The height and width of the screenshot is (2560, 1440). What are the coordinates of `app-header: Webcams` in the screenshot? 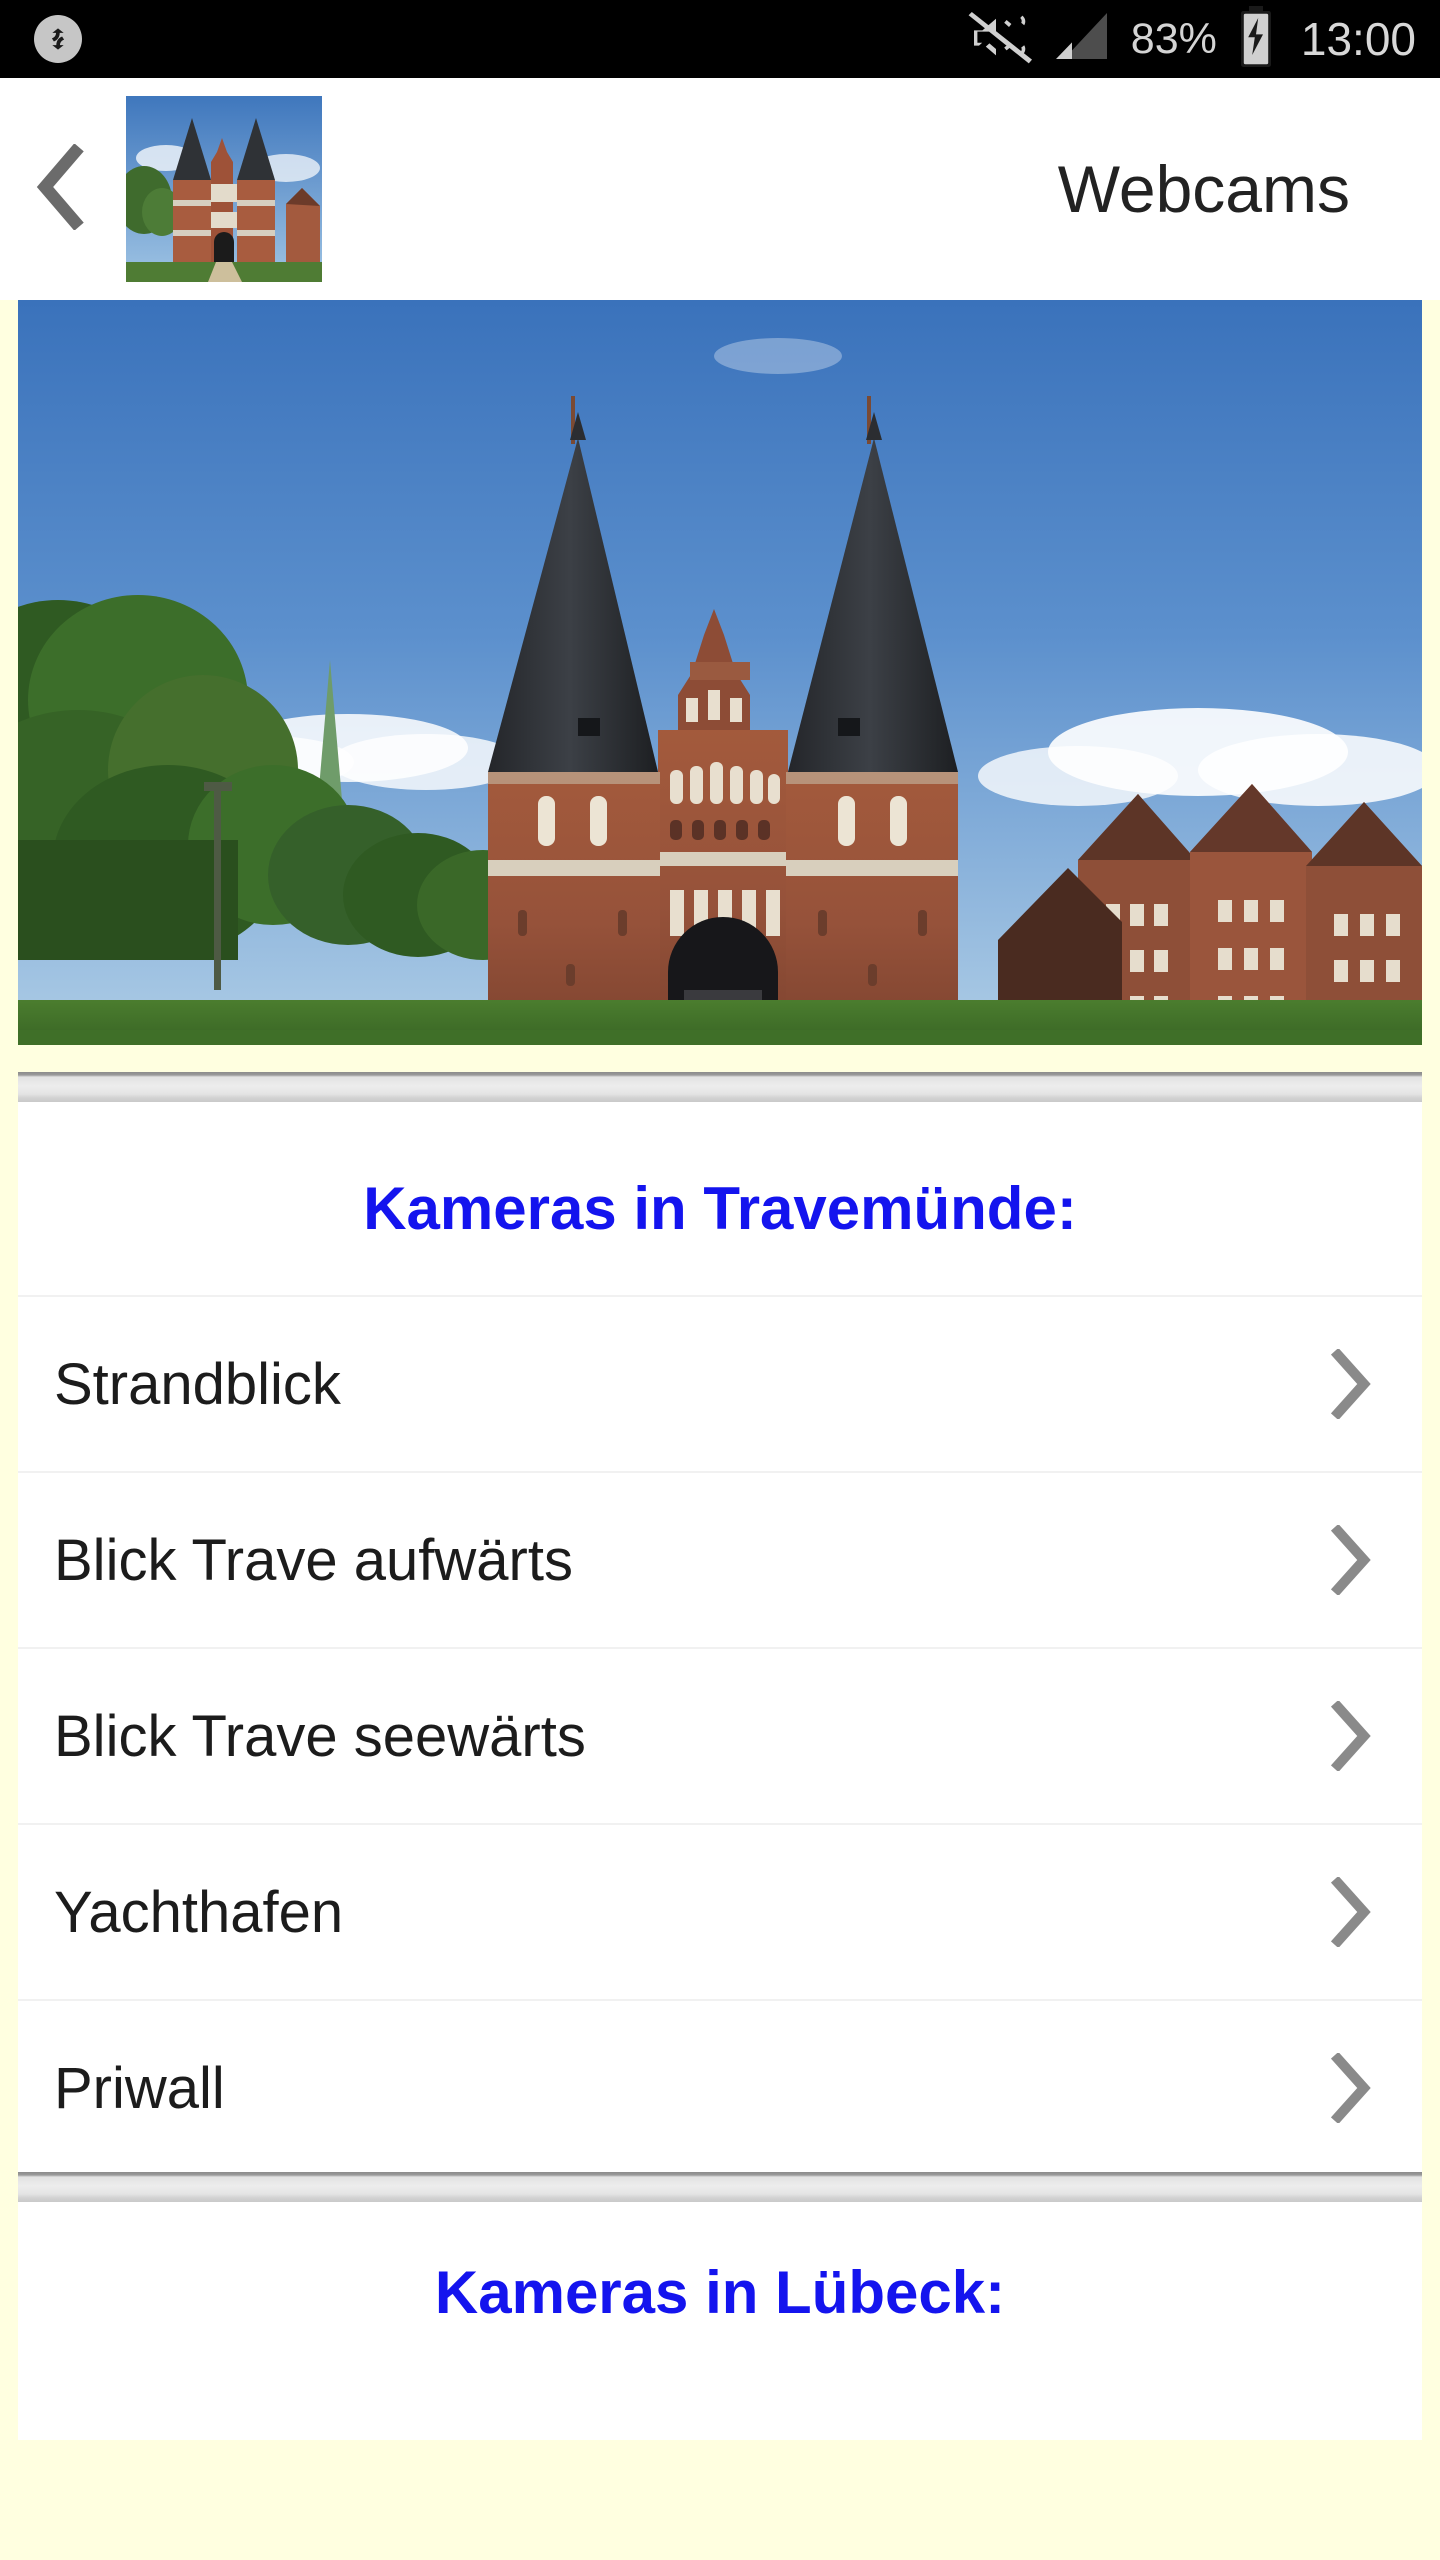 It's located at (720, 189).